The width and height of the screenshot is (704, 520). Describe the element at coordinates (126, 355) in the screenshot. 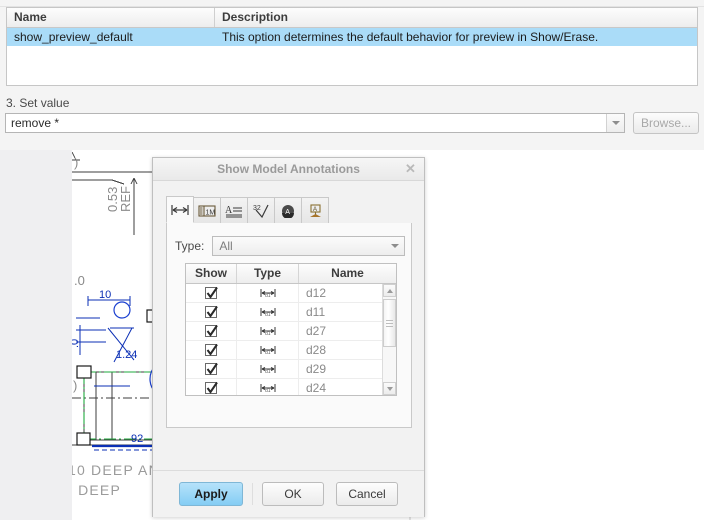

I see `svg-text: 1.24` at that location.